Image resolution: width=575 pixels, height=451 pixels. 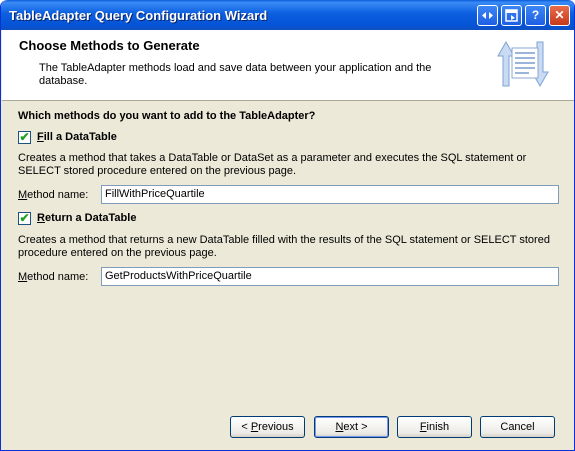 What do you see at coordinates (438, 427) in the screenshot?
I see `finish-label: inish` at bounding box center [438, 427].